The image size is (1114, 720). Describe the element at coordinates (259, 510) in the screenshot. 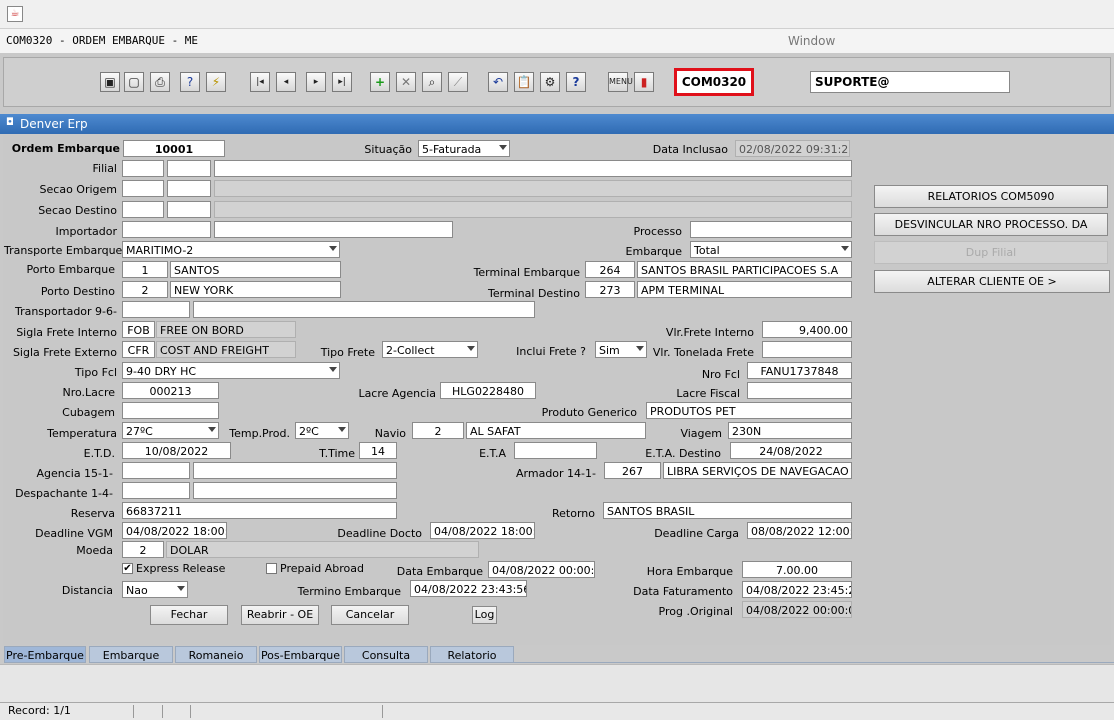

I see `reserva-field: 66837211` at that location.